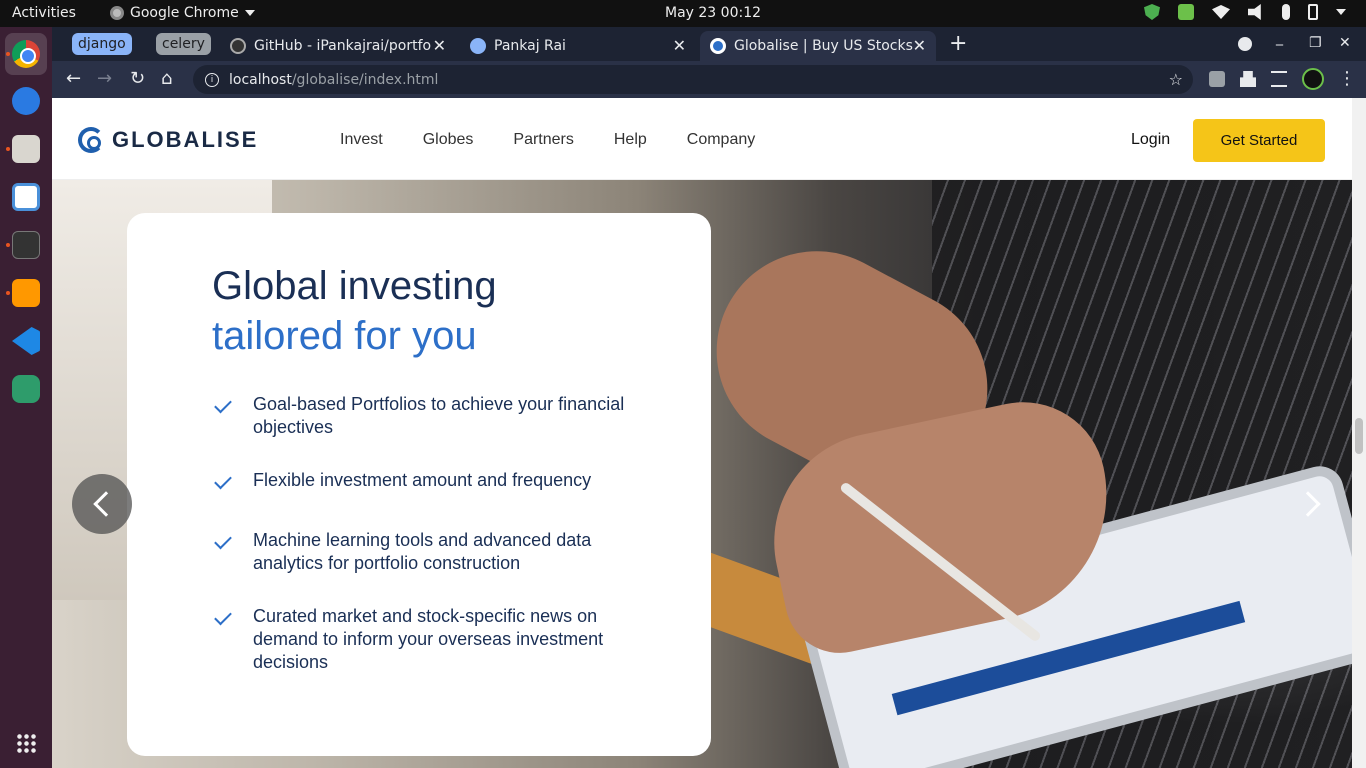 Image resolution: width=1366 pixels, height=768 pixels. I want to click on new-tab-button: +, so click(958, 44).